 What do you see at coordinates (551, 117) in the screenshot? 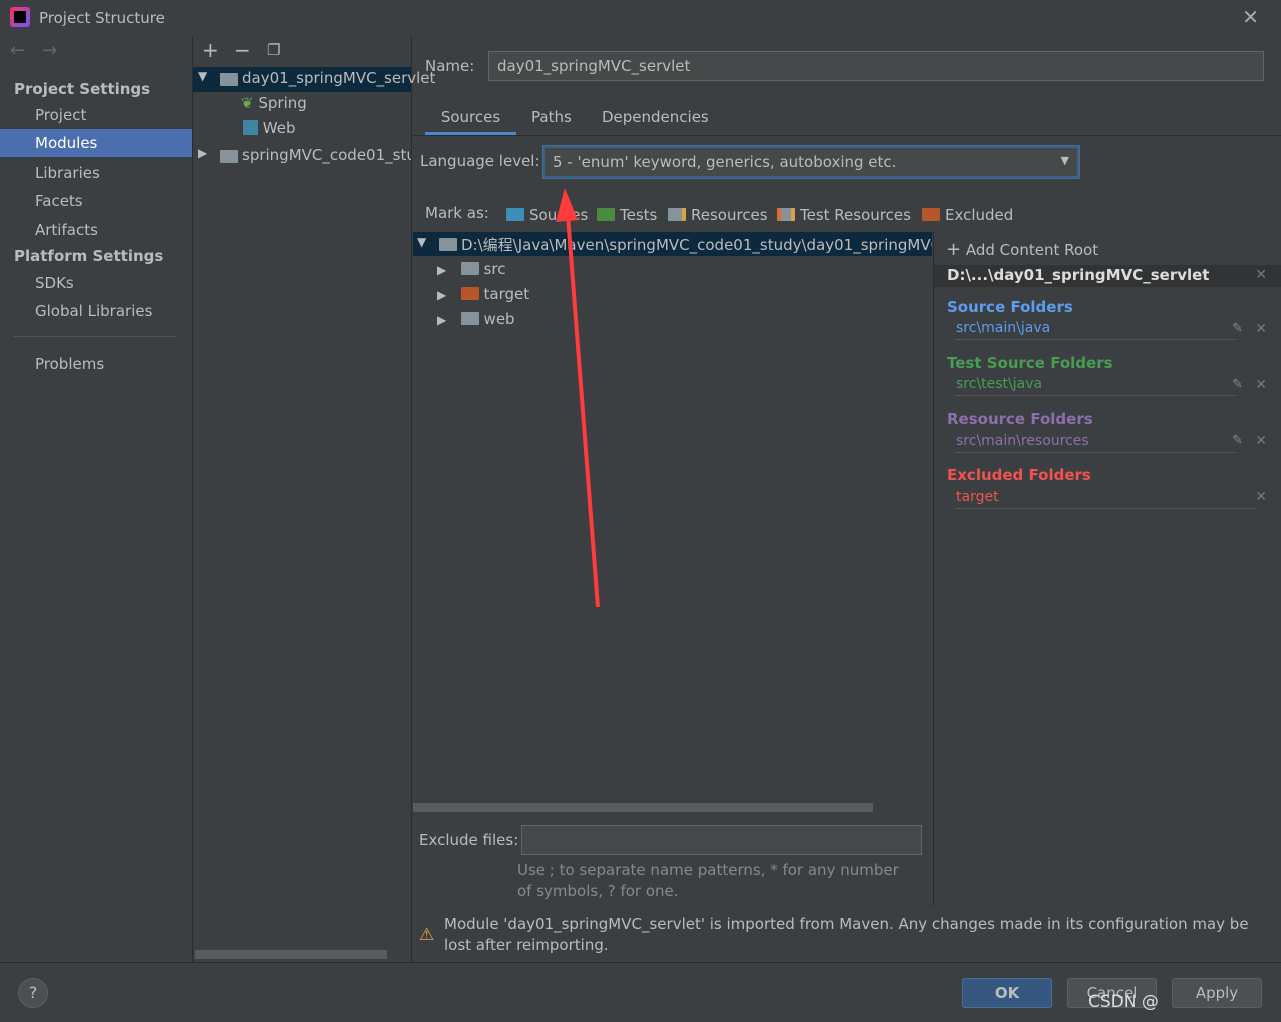
I see `tab-paths: Paths` at bounding box center [551, 117].